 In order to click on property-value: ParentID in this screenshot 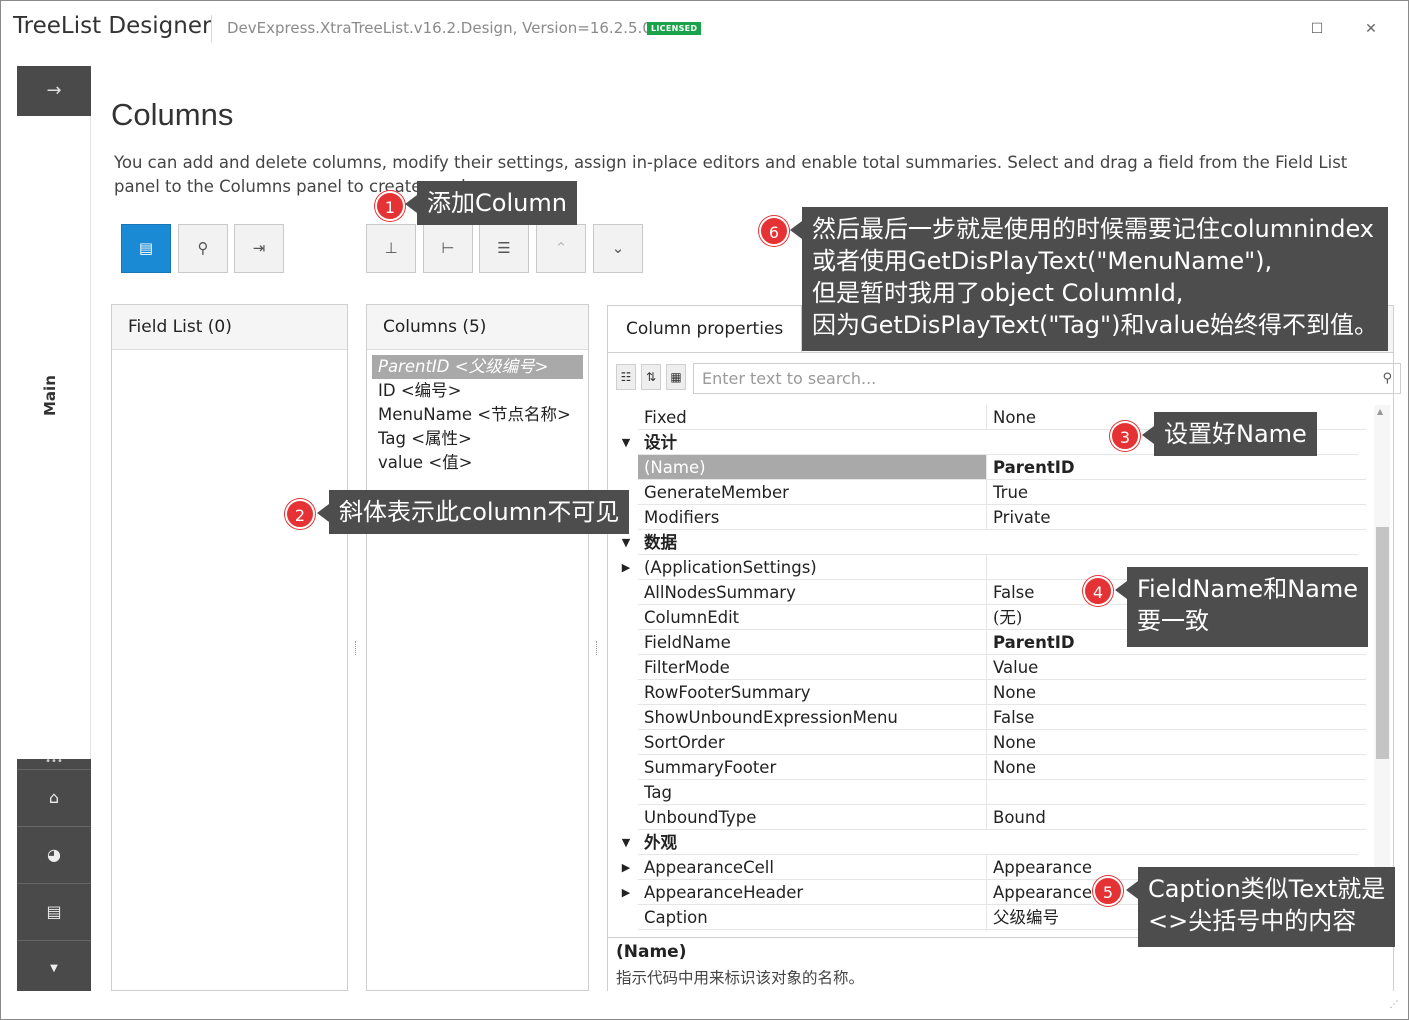, I will do `click(1176, 467)`.